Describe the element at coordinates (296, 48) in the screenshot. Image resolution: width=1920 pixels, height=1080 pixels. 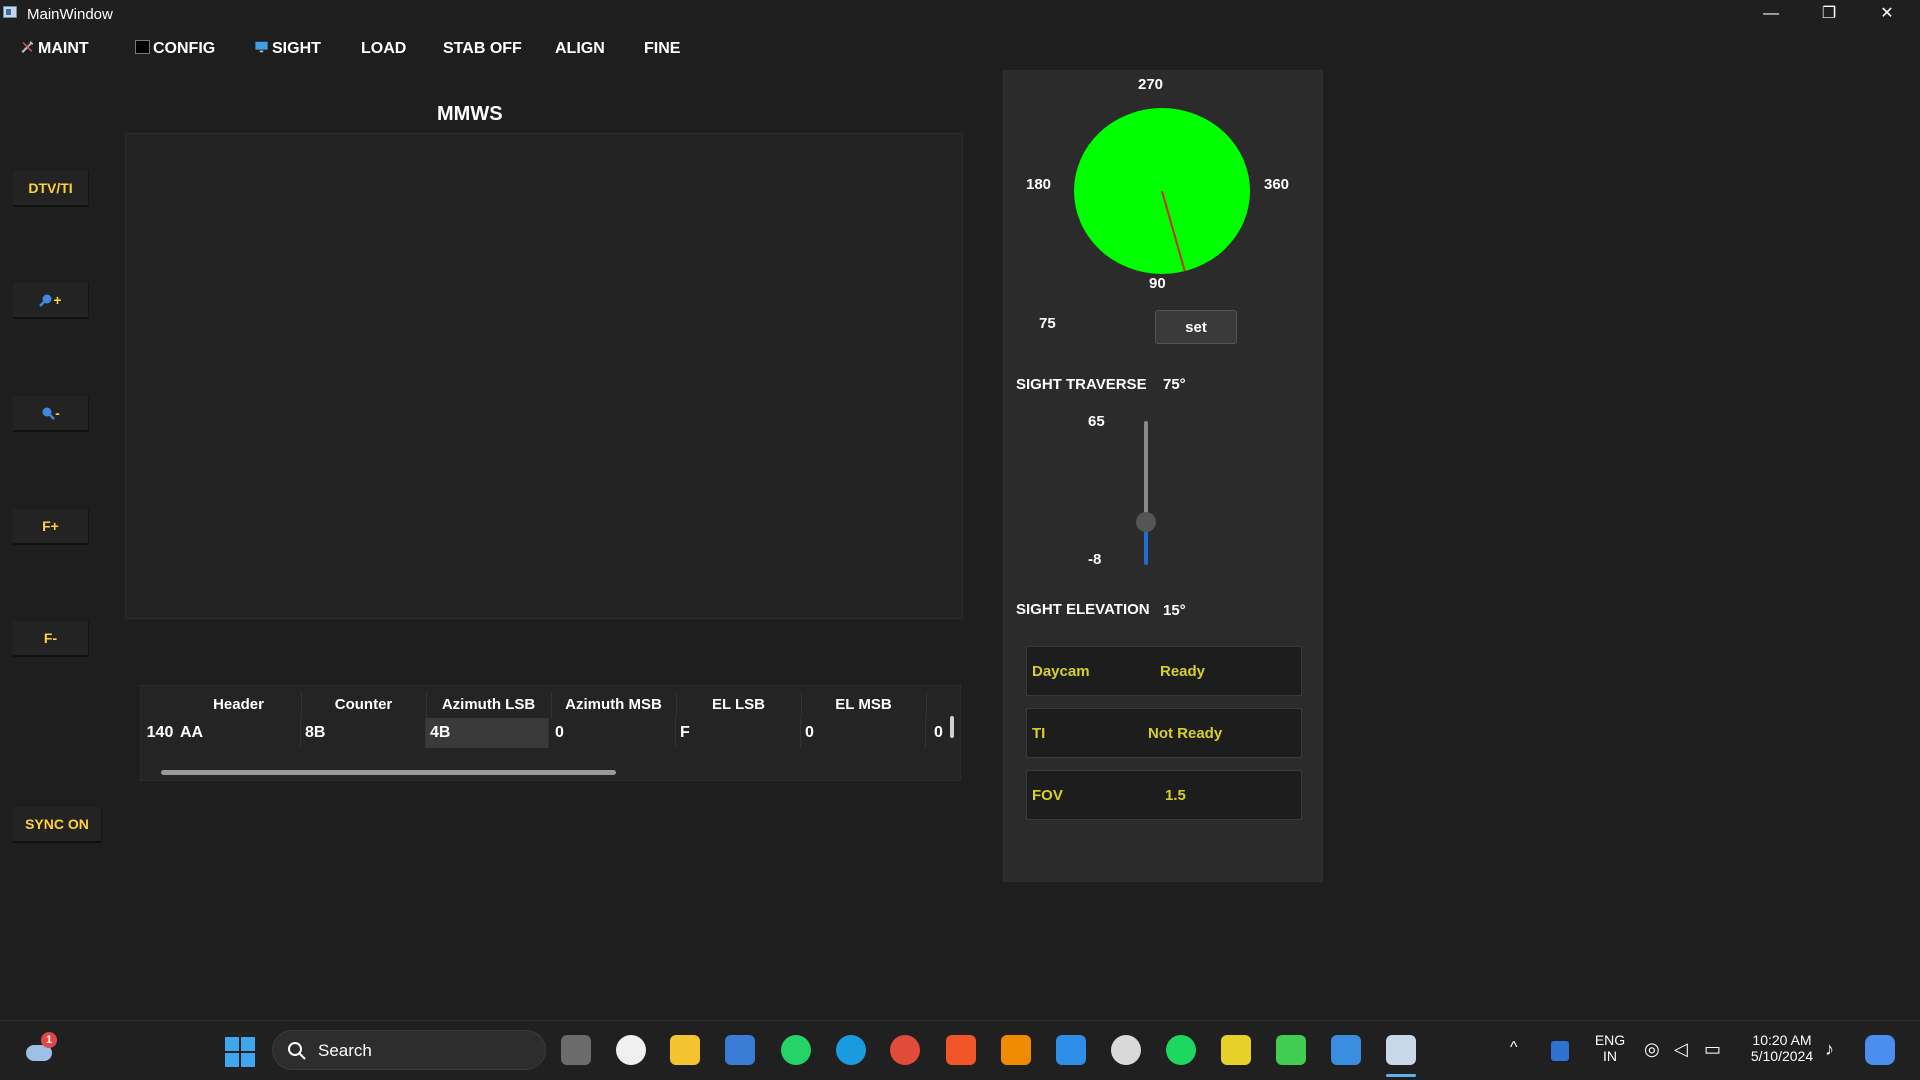
I see `menu-sight-label: SIGHT` at that location.